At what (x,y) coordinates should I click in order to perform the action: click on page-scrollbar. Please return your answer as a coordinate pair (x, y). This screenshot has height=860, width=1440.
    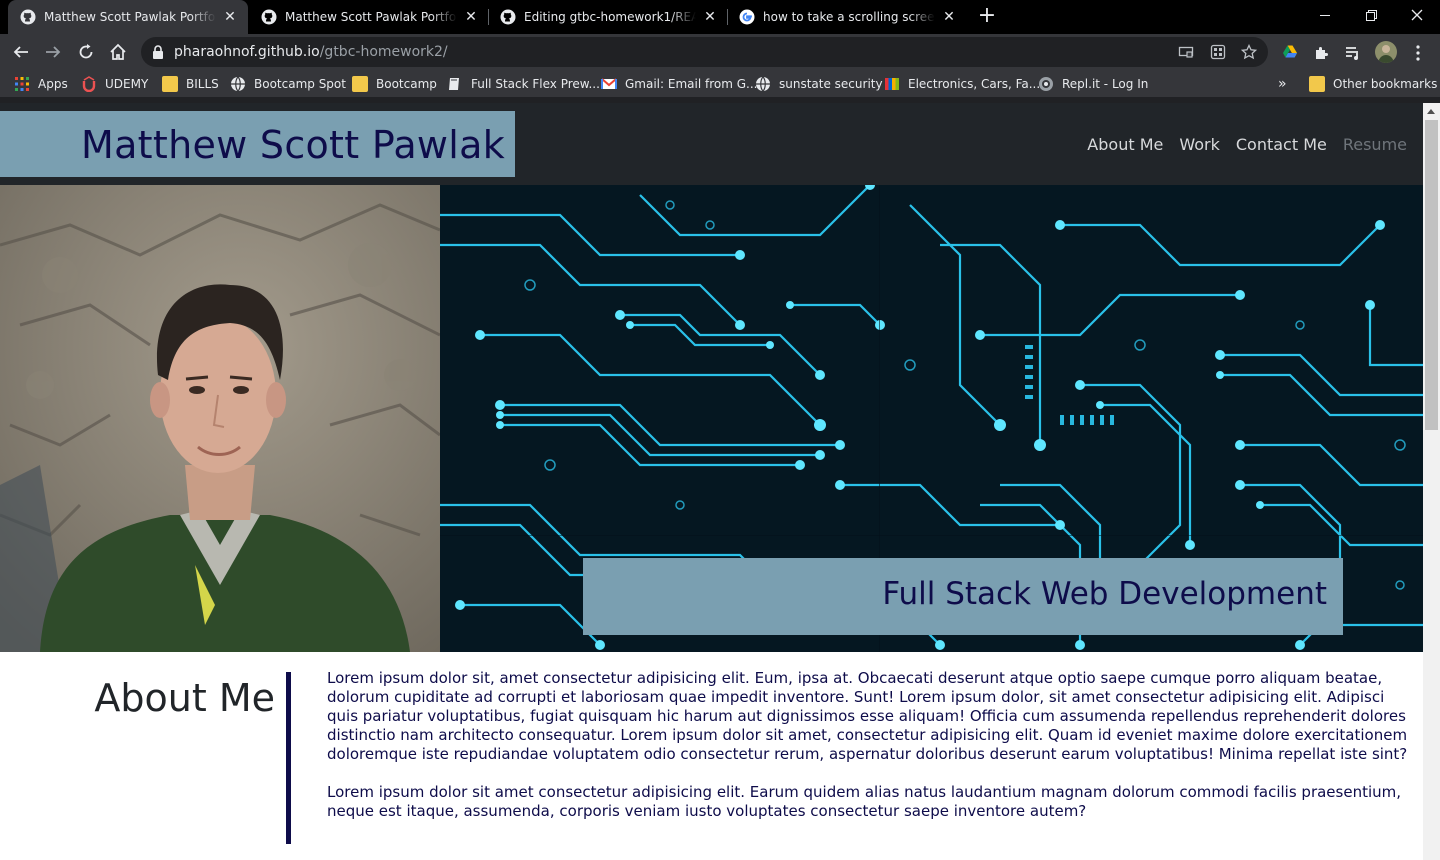
    Looking at the image, I should click on (1431, 481).